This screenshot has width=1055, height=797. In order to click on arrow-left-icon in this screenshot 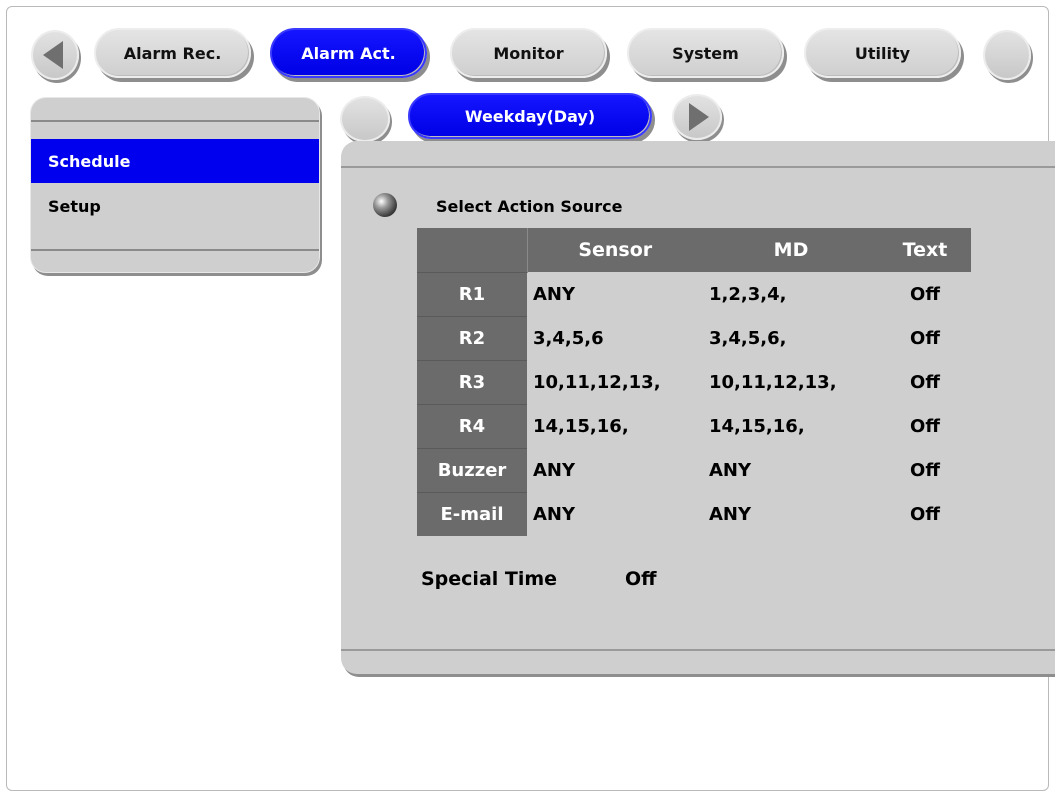, I will do `click(53, 55)`.